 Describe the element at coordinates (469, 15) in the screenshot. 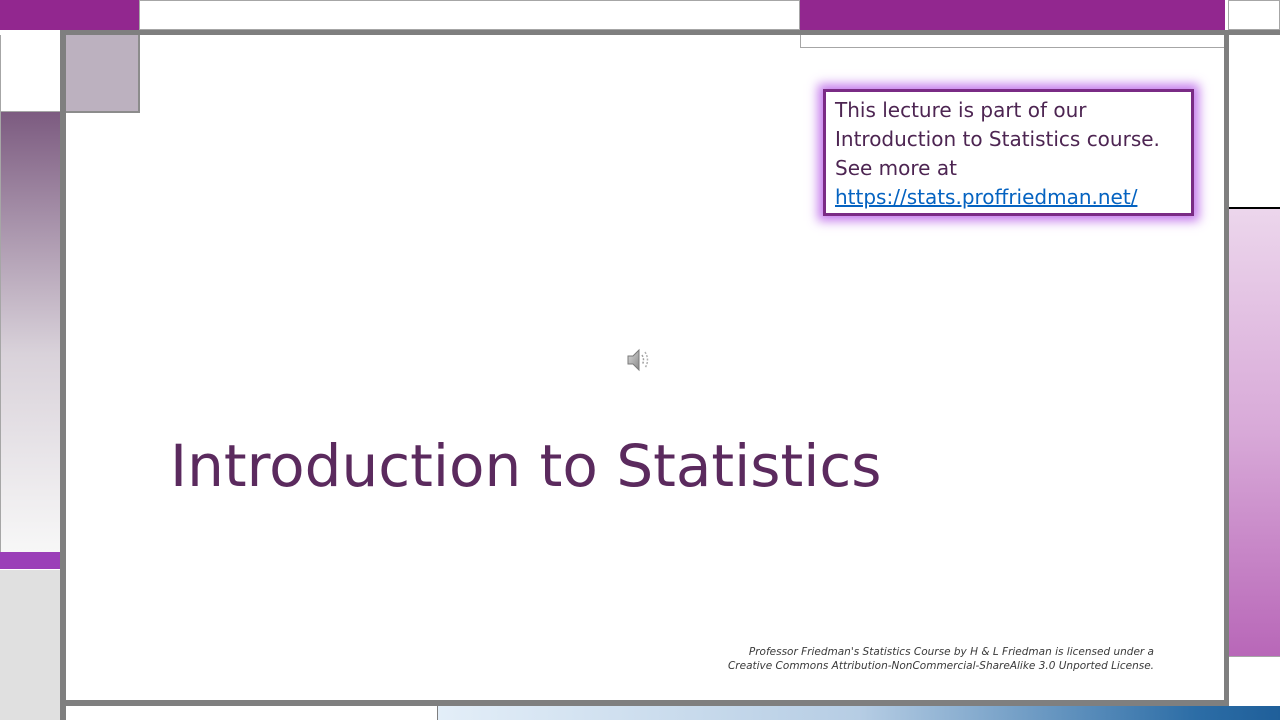

I see `top-middle-white-box` at that location.